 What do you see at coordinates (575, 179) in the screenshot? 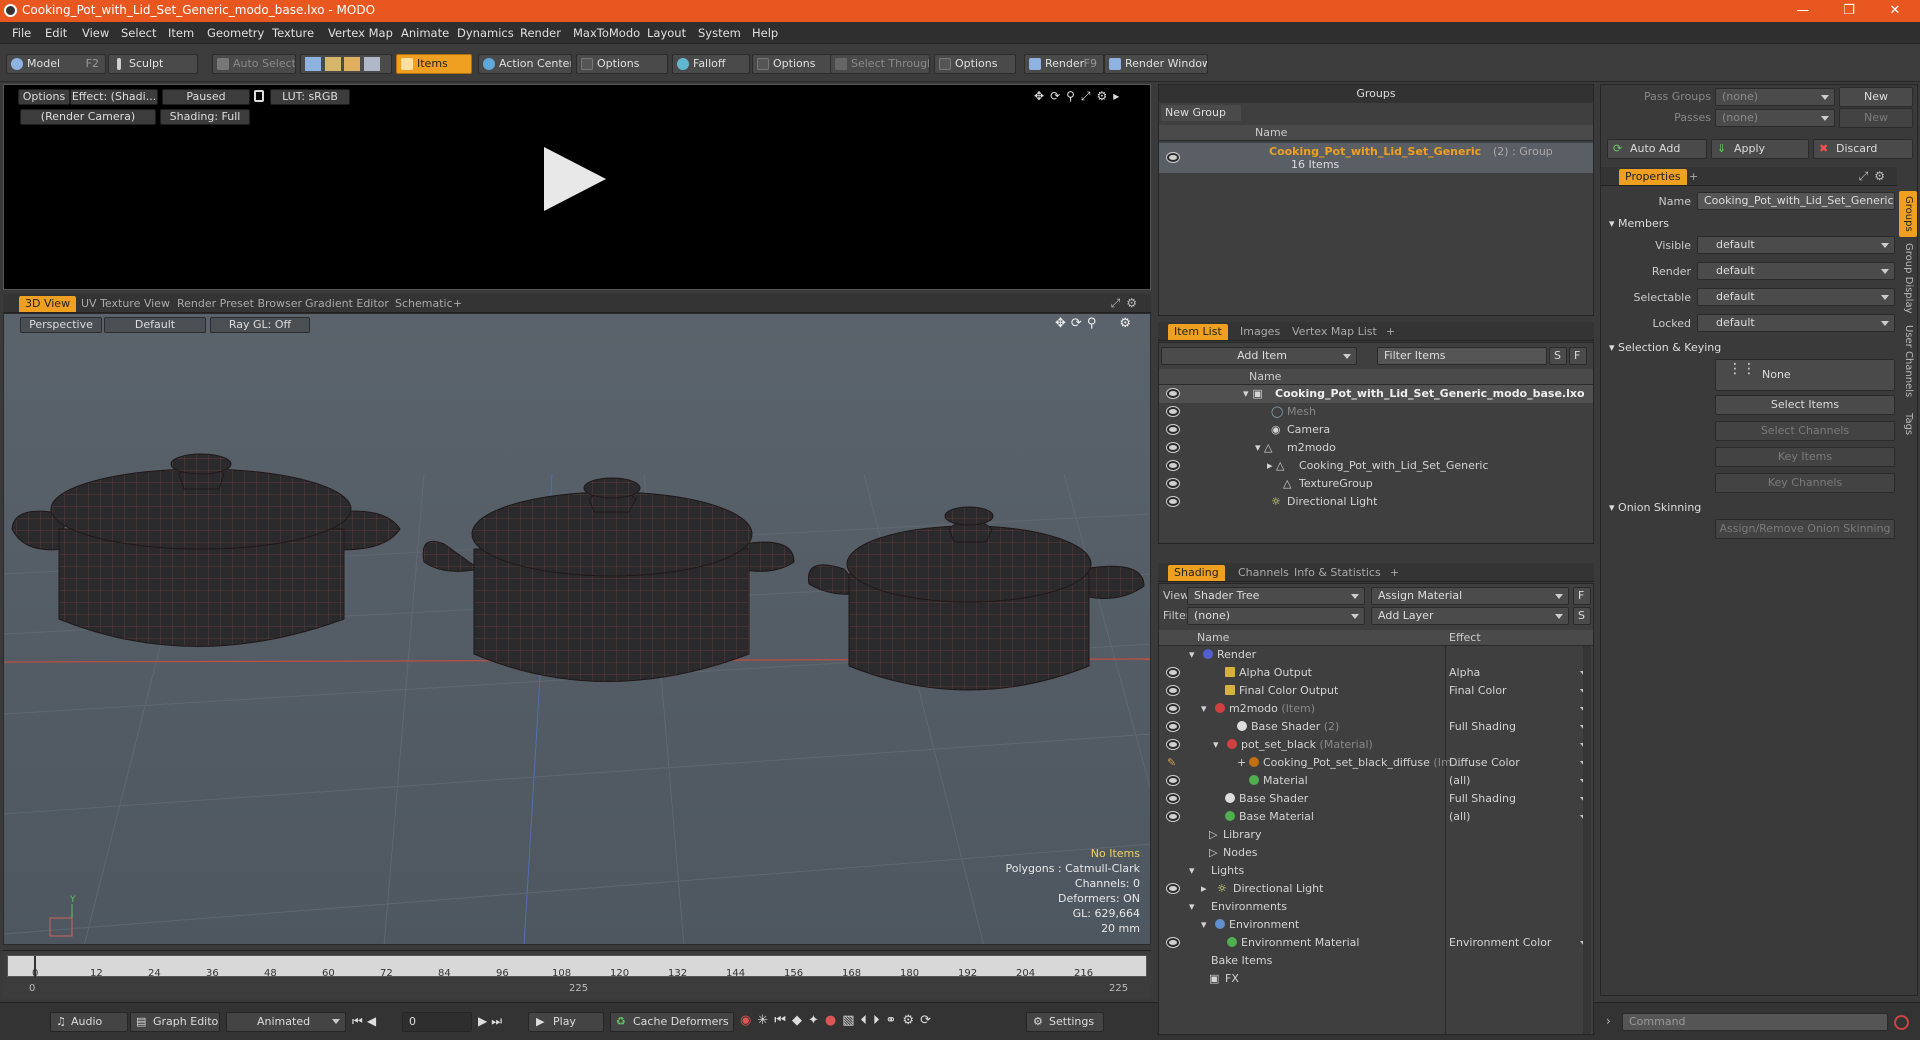
I see `play-icon` at bounding box center [575, 179].